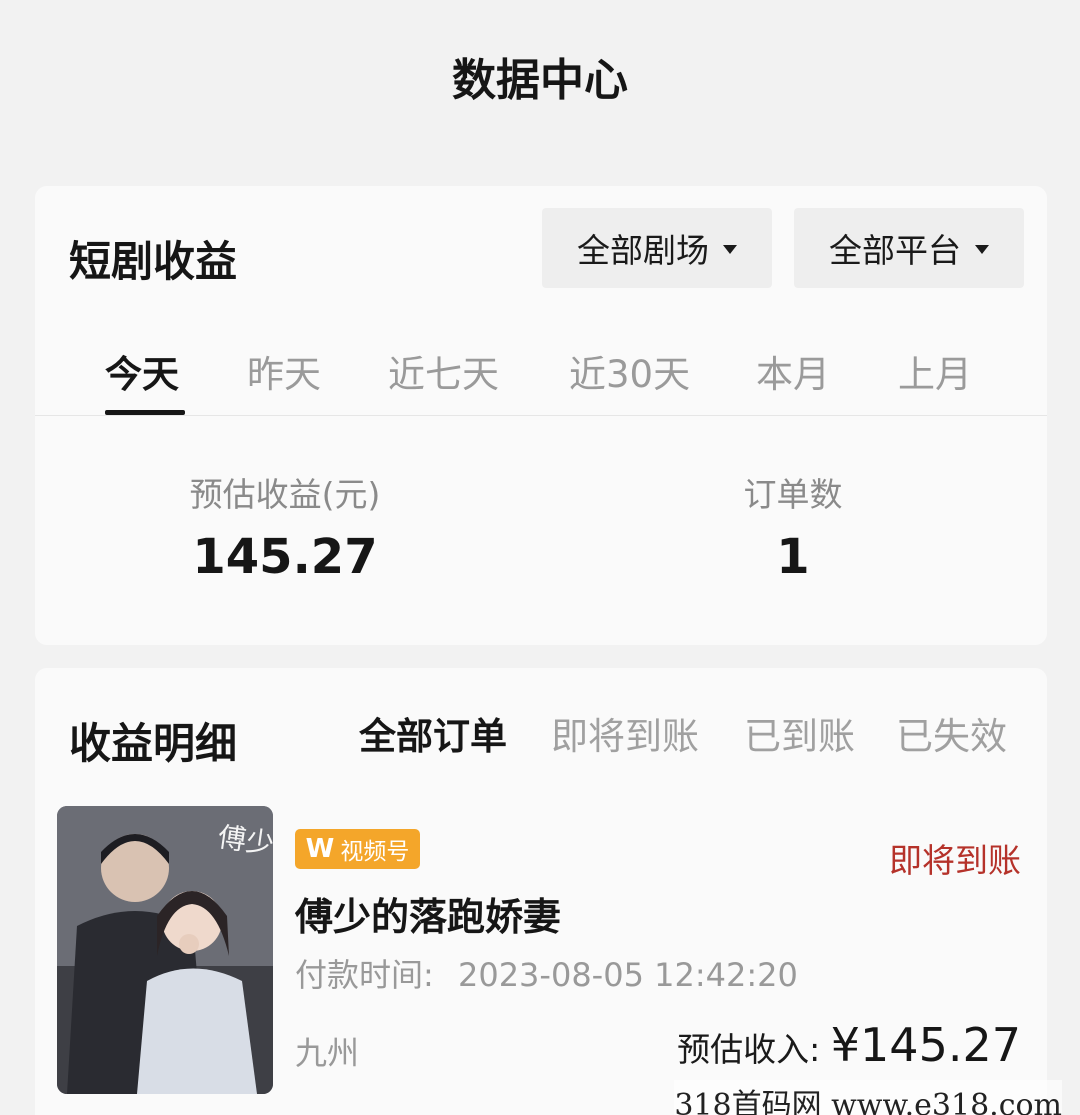  I want to click on income-value: ¥145.27, so click(925, 1045).